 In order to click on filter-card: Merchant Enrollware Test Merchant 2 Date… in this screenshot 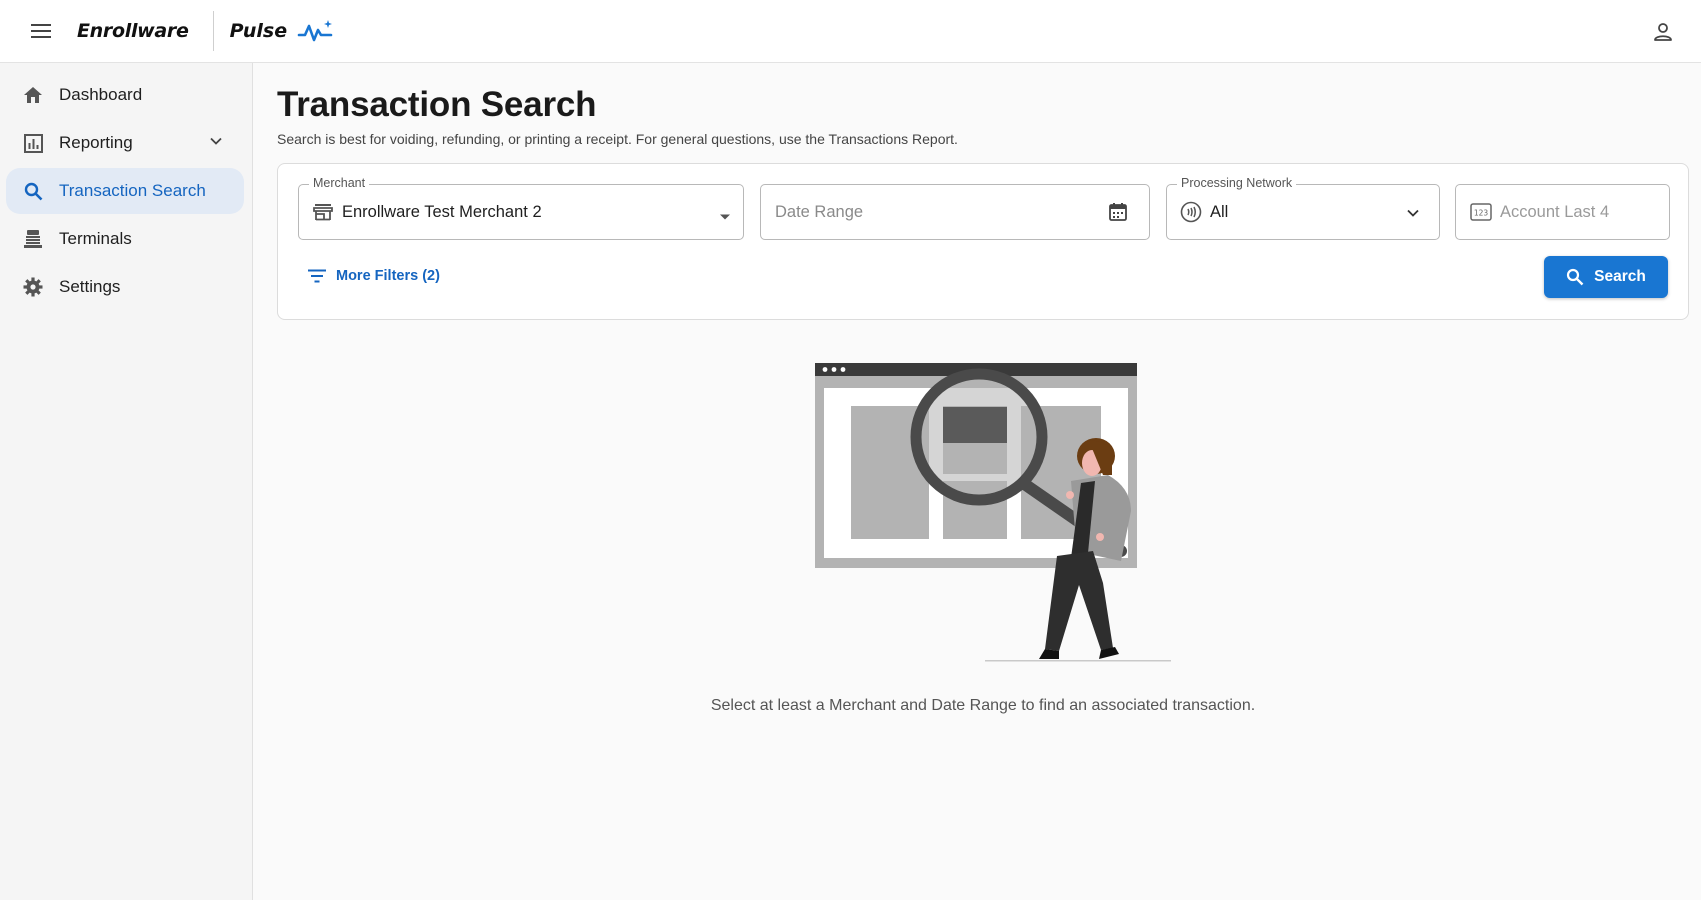, I will do `click(983, 241)`.